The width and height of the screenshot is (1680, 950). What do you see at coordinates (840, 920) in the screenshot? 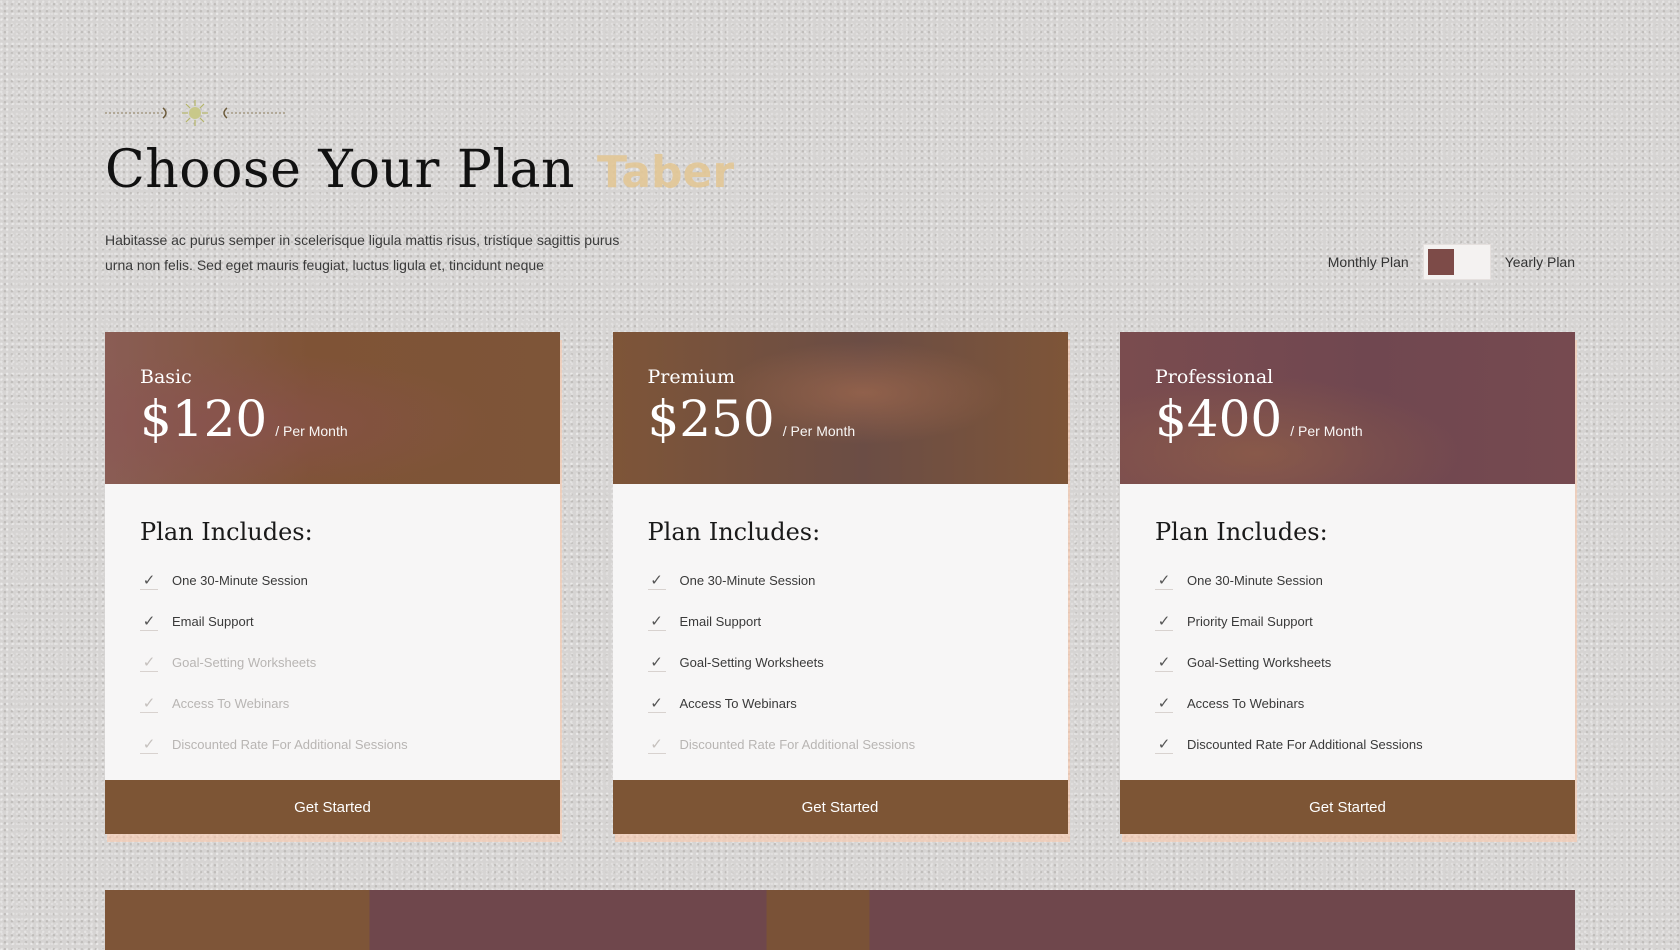
I see `bottom-banner` at bounding box center [840, 920].